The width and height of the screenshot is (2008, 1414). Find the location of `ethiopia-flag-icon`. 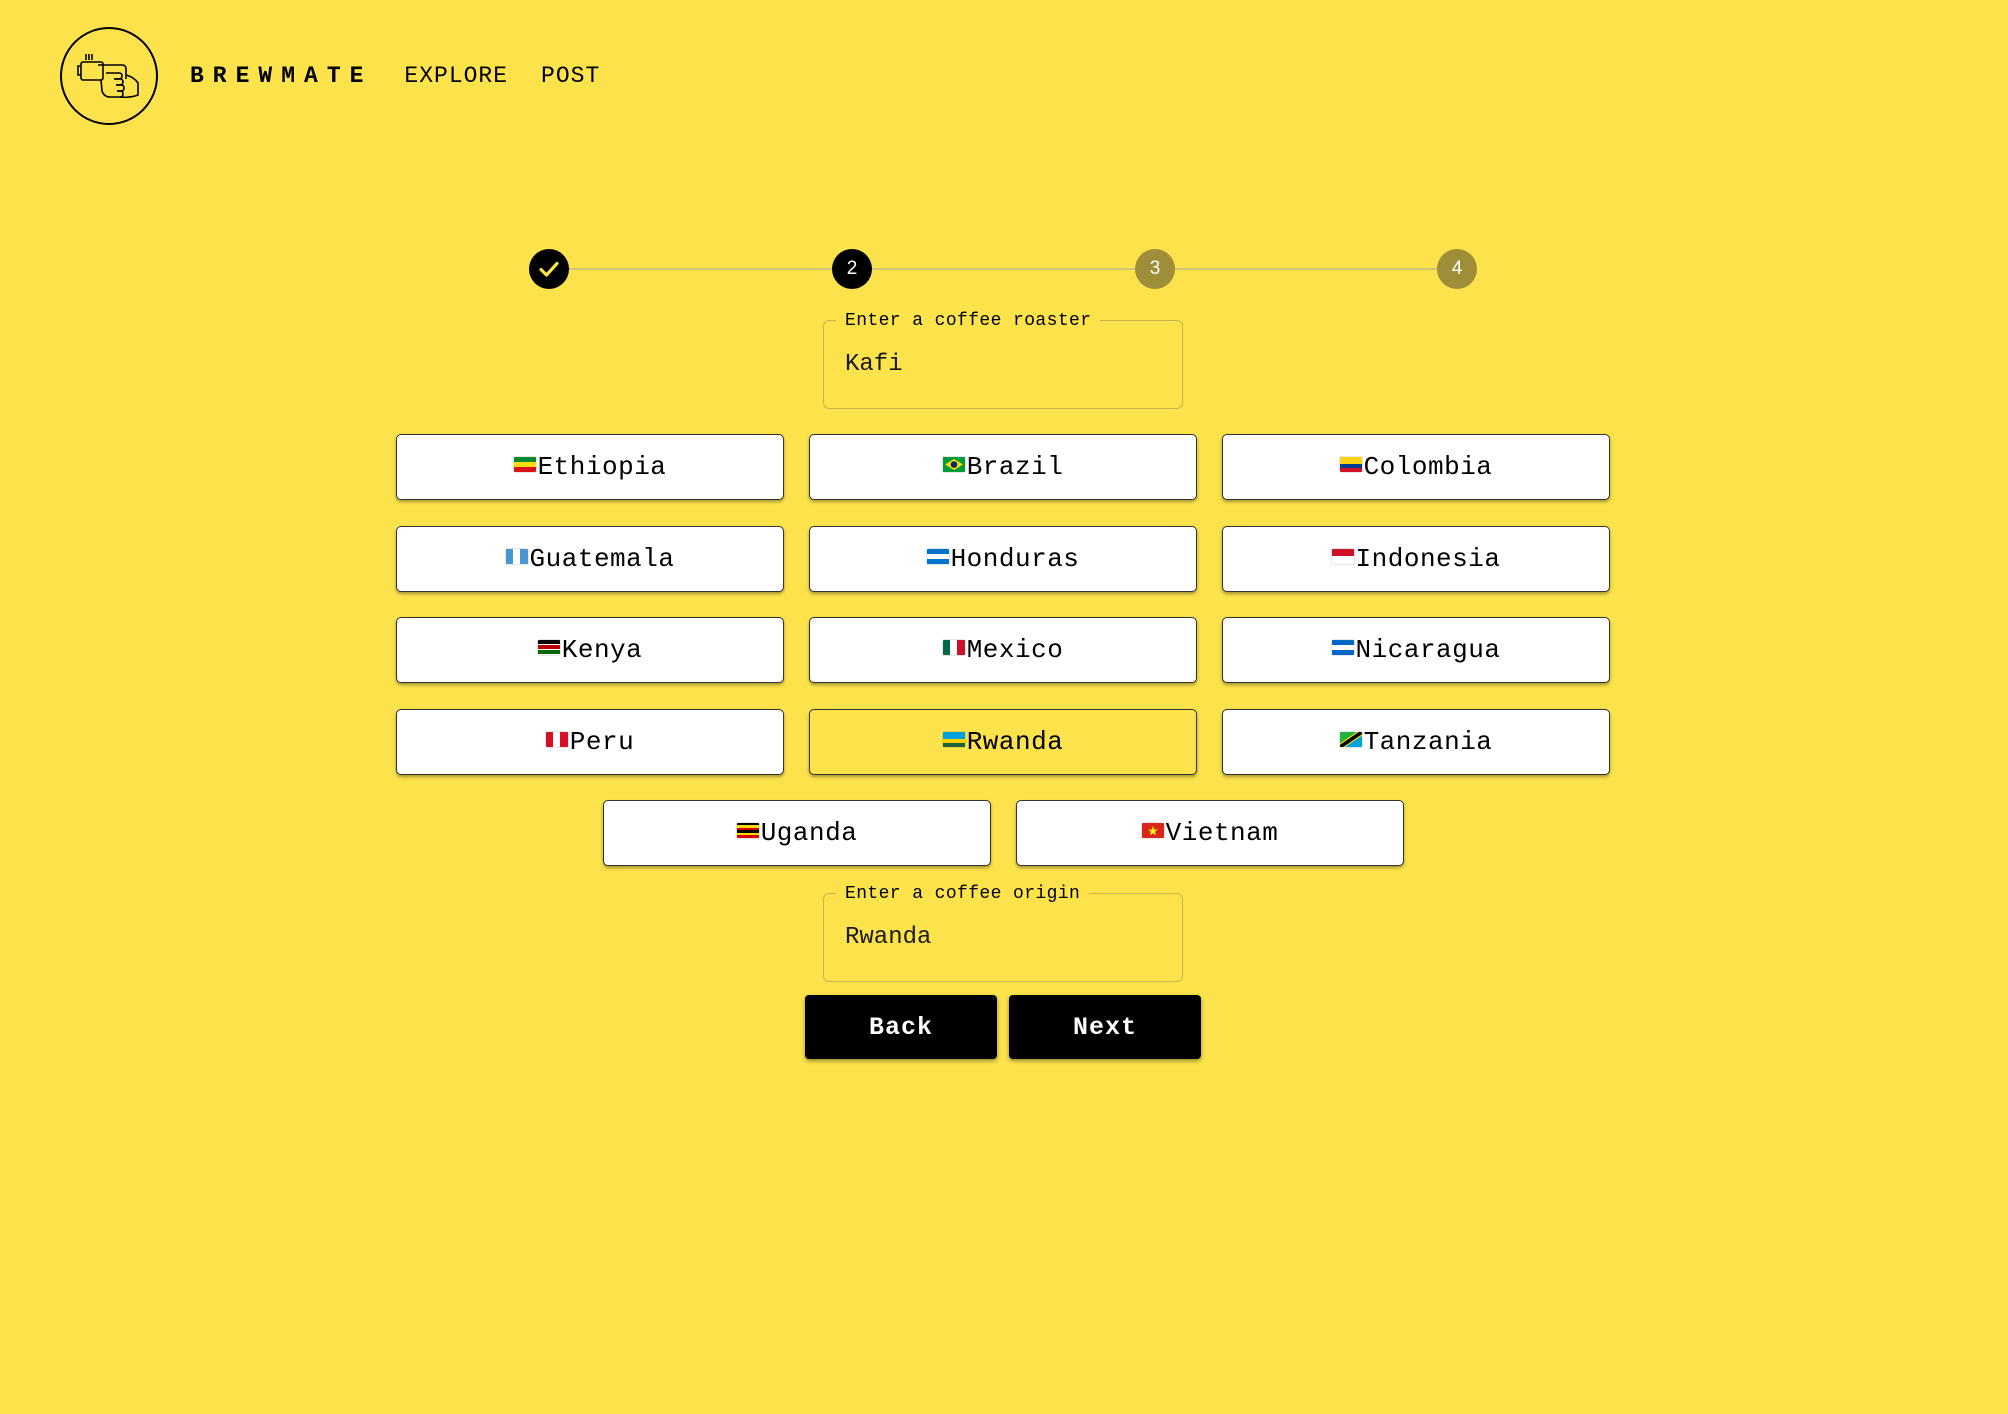

ethiopia-flag-icon is located at coordinates (524, 464).